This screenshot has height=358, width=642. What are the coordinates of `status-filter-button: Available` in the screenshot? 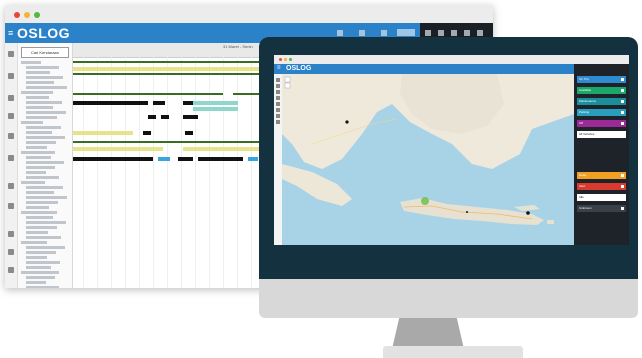 It's located at (601, 90).